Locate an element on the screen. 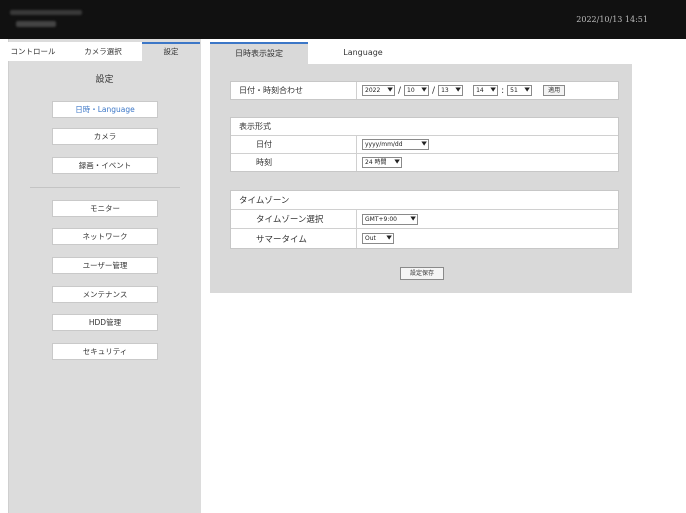  top-bar: 2022/10/13 14:51 is located at coordinates (343, 19).